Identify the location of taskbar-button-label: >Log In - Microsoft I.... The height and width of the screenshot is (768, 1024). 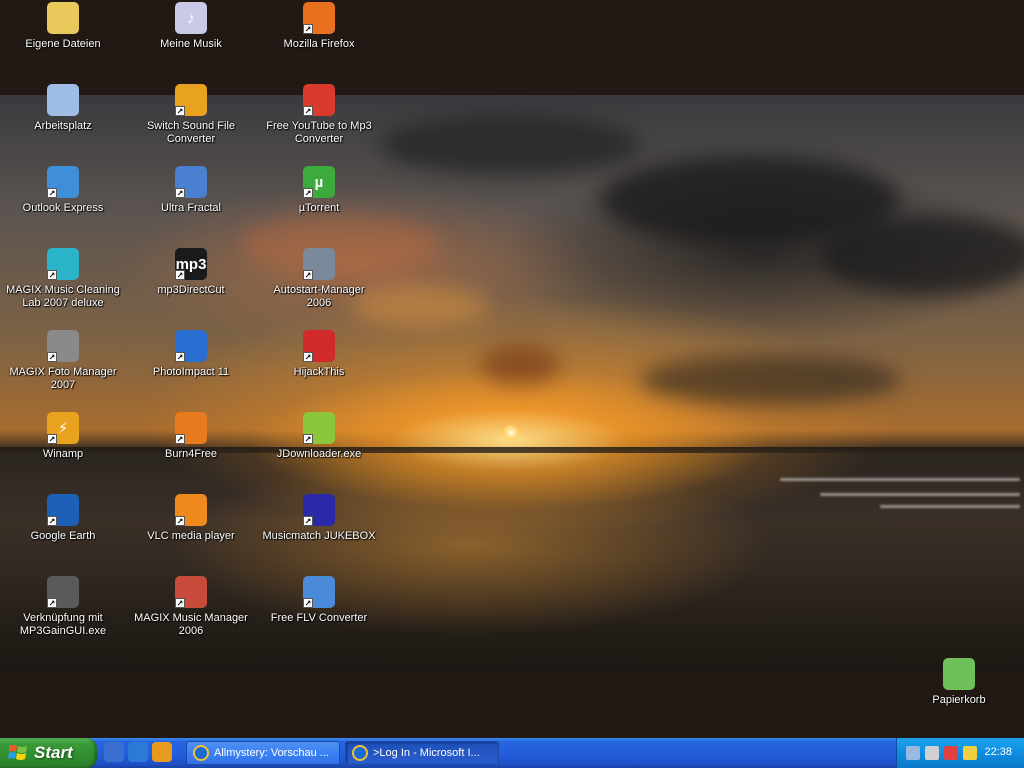
(426, 753).